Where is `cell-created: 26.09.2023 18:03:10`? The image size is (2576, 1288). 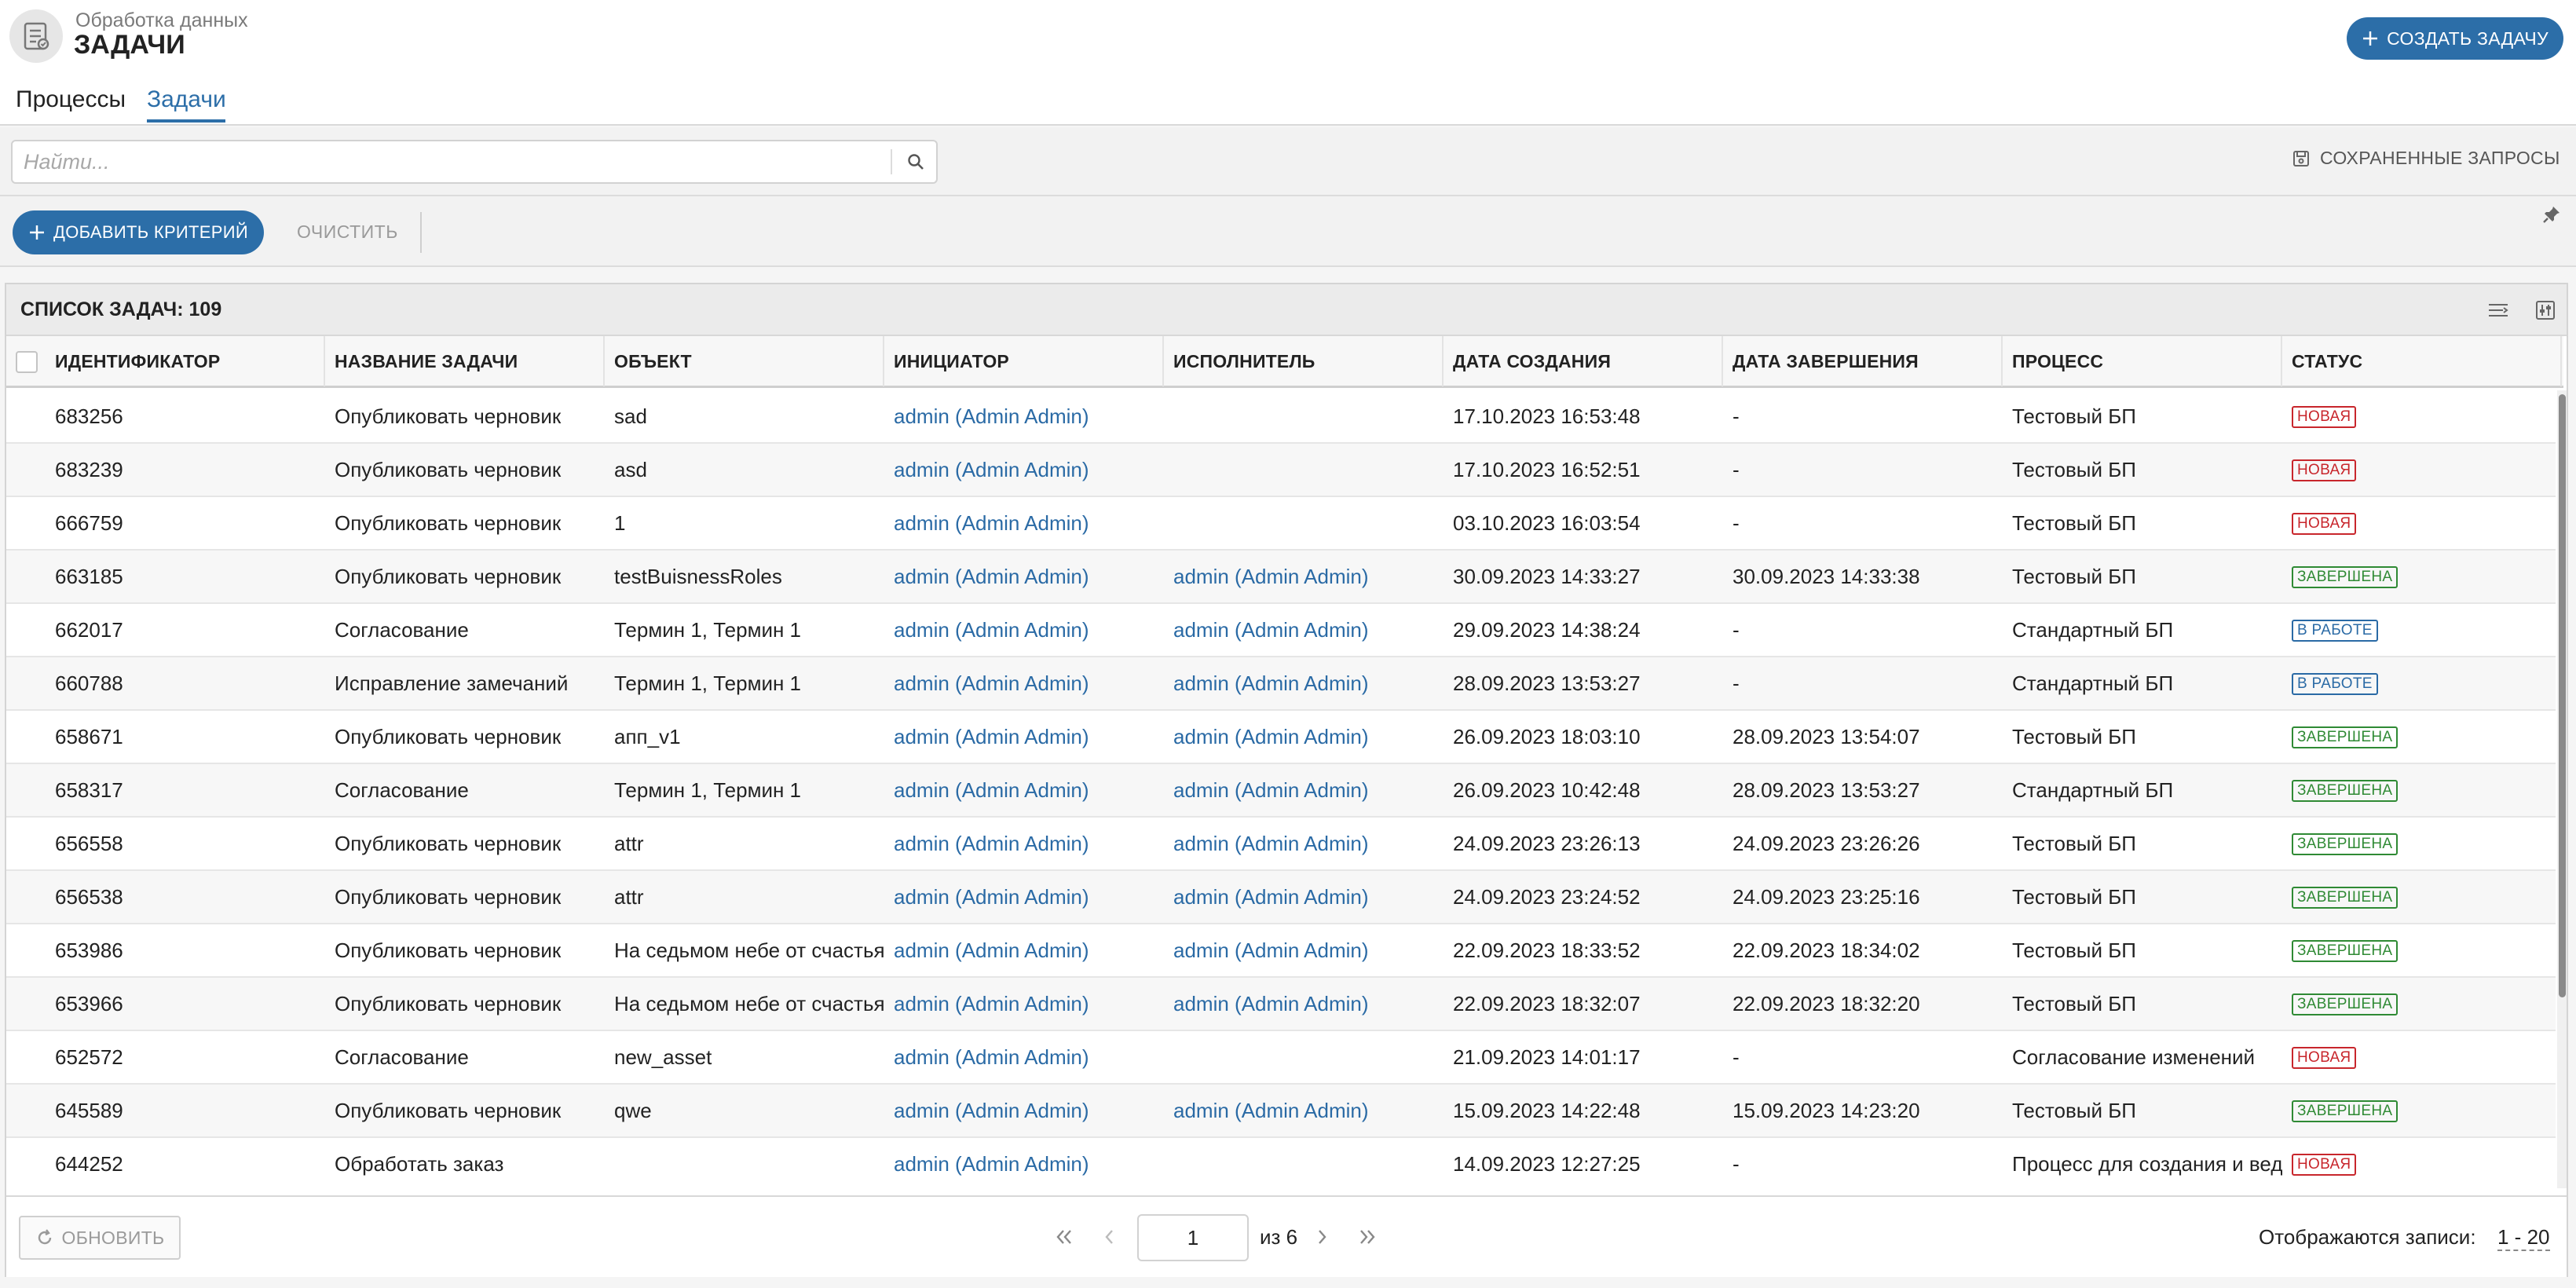
cell-created: 26.09.2023 18:03:10 is located at coordinates (1547, 737).